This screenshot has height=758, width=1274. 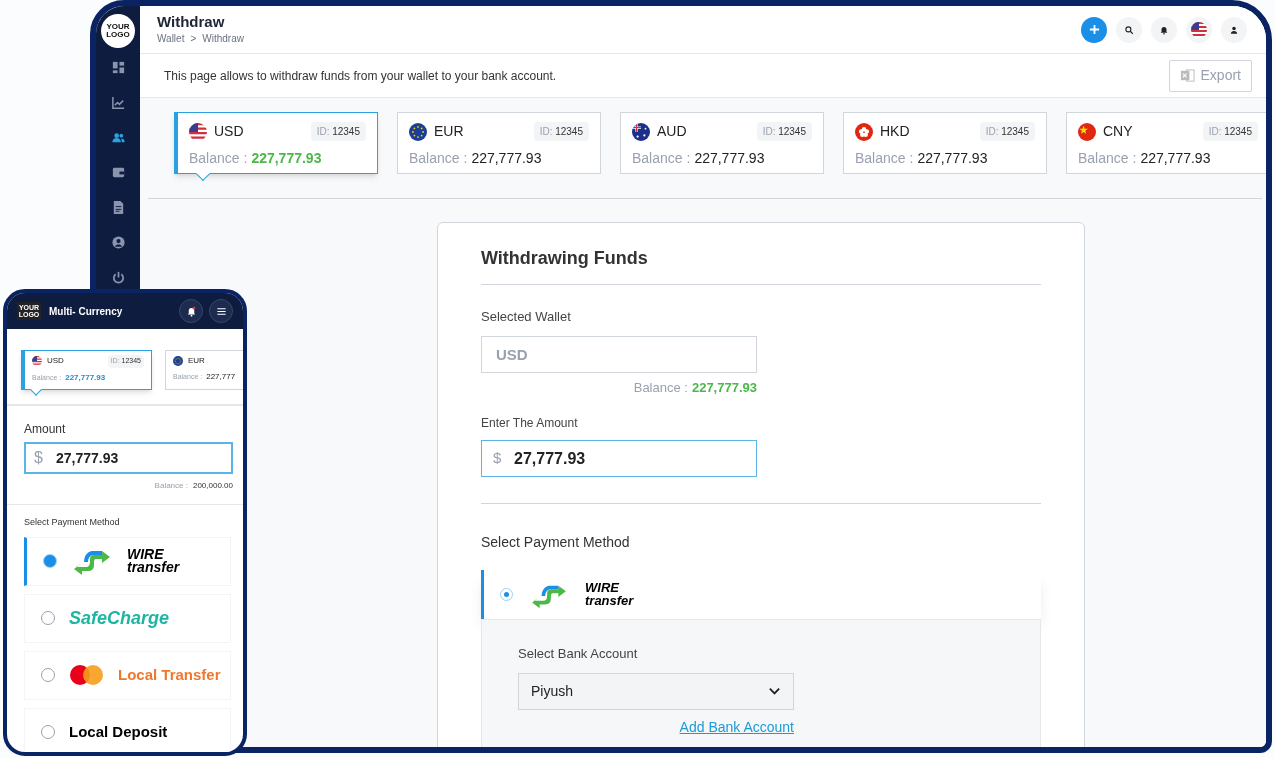 What do you see at coordinates (118, 137) in the screenshot?
I see `users-icon` at bounding box center [118, 137].